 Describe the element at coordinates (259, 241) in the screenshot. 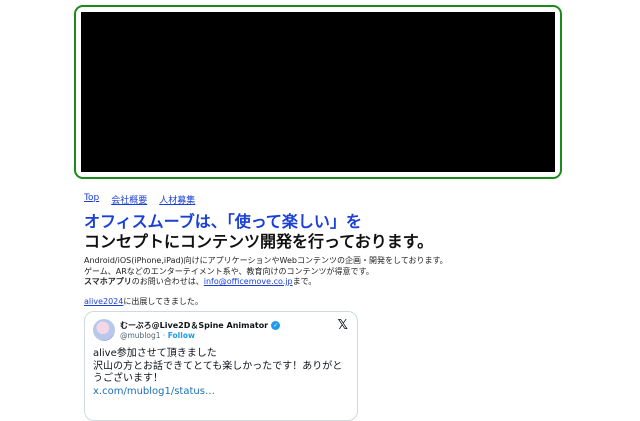

I see `headline-line-2: コンセプトにコンテンツ開発を行っております。` at that location.